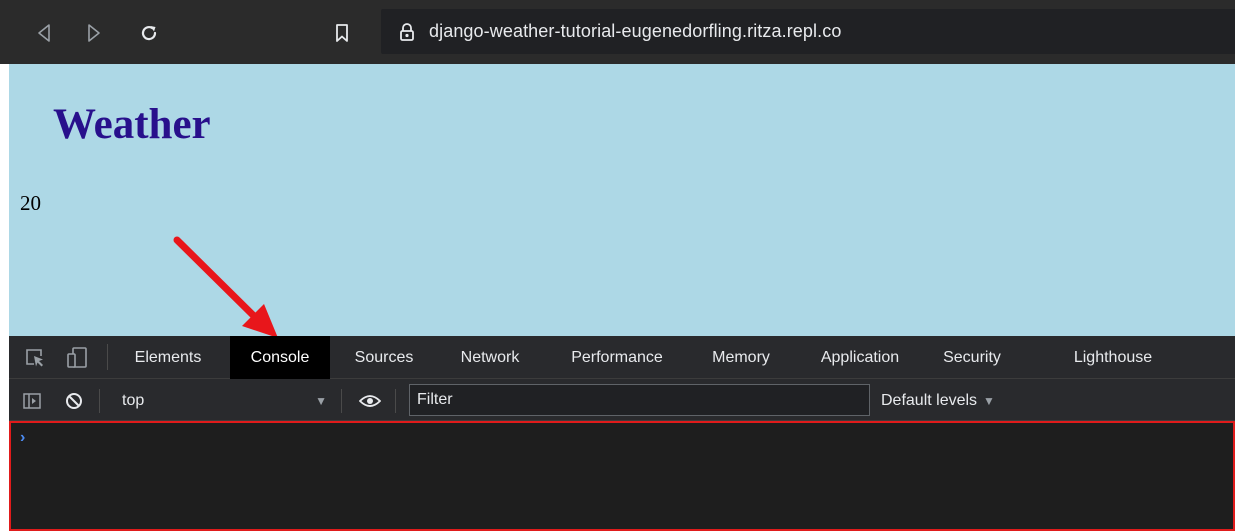 The image size is (1235, 531). What do you see at coordinates (741, 357) in the screenshot?
I see `tab-memory: Memory` at bounding box center [741, 357].